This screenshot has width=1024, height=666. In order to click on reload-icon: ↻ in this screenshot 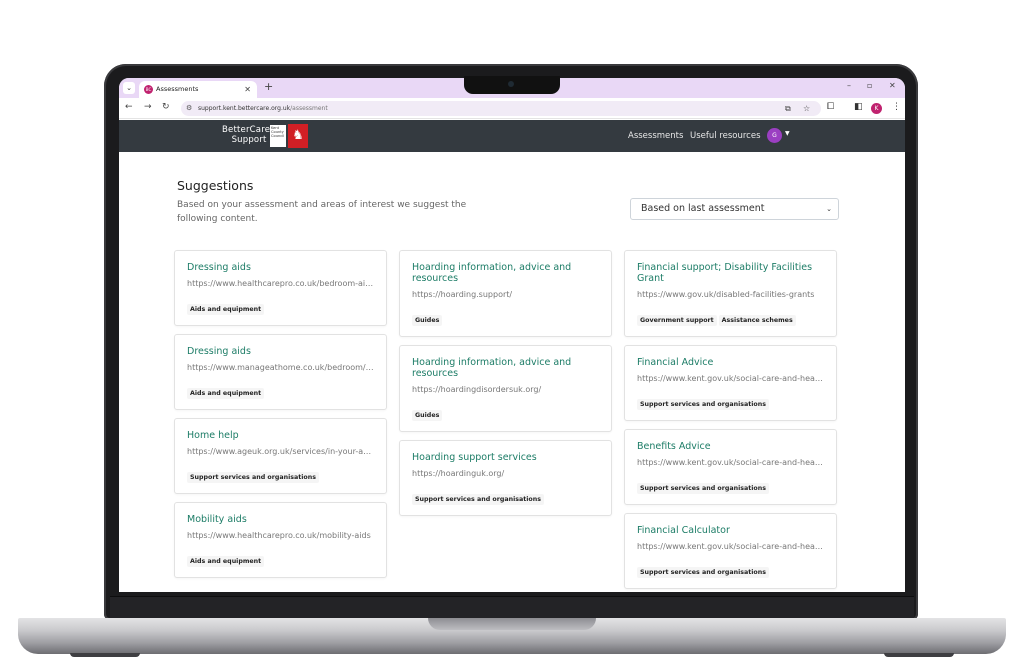, I will do `click(166, 107)`.